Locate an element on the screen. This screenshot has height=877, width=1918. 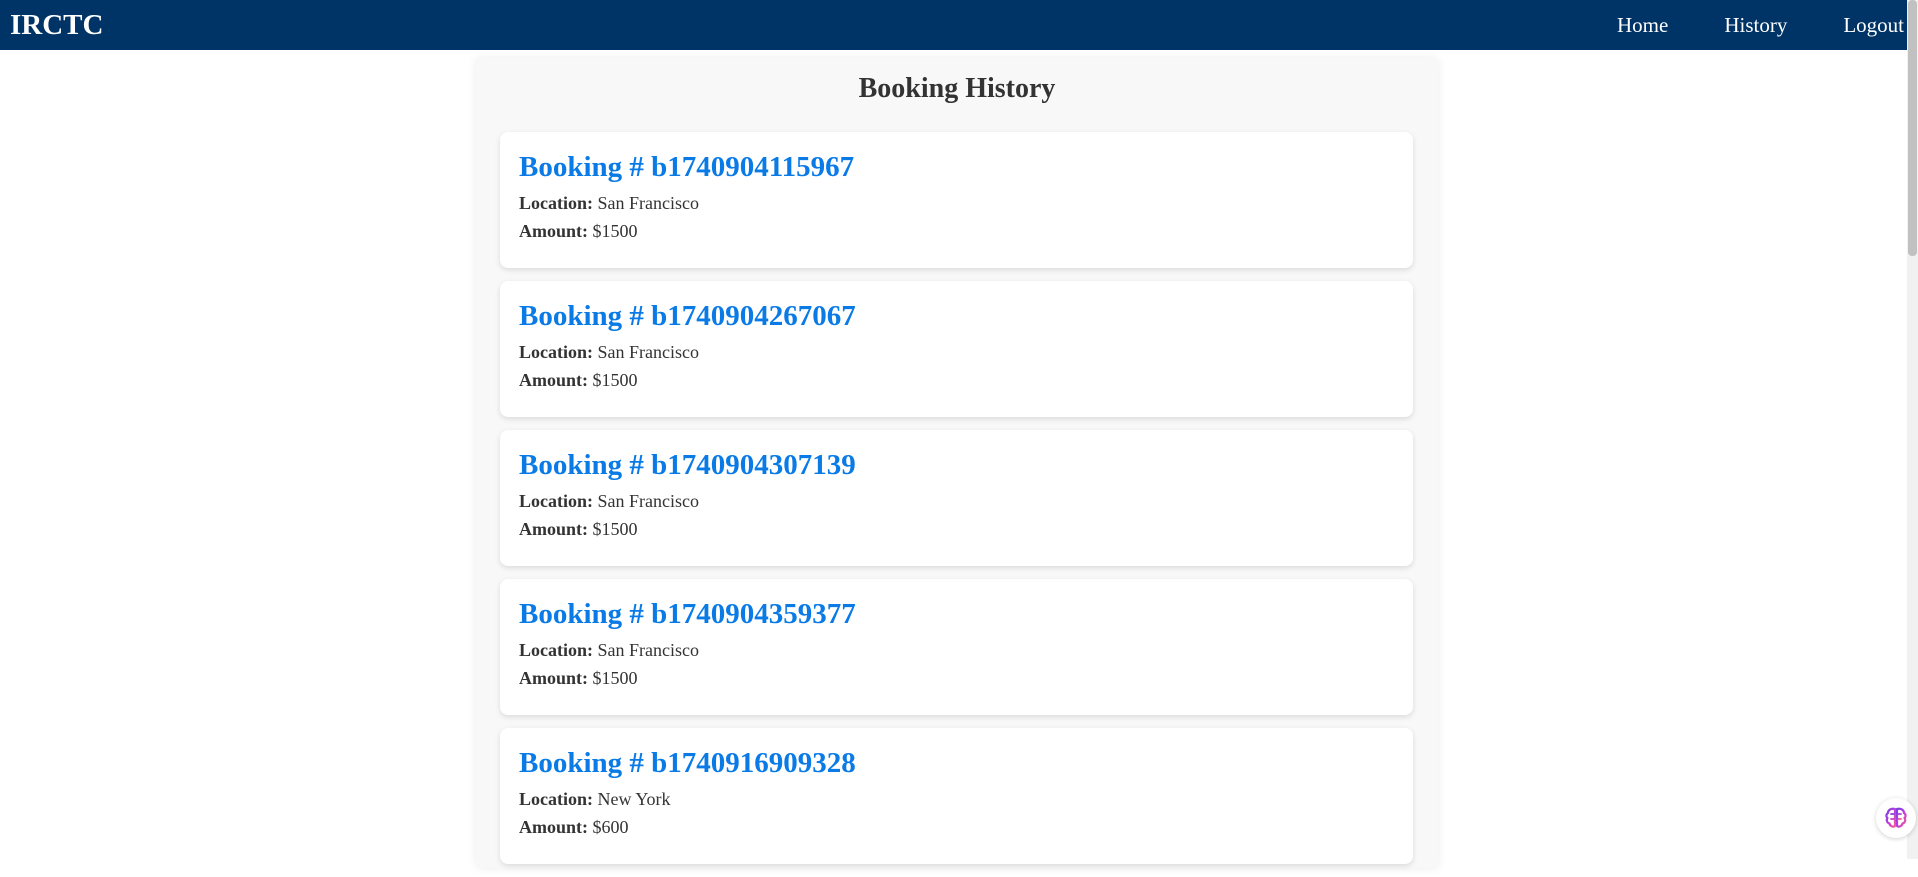
nav-logout-link: Logout is located at coordinates (1866, 25).